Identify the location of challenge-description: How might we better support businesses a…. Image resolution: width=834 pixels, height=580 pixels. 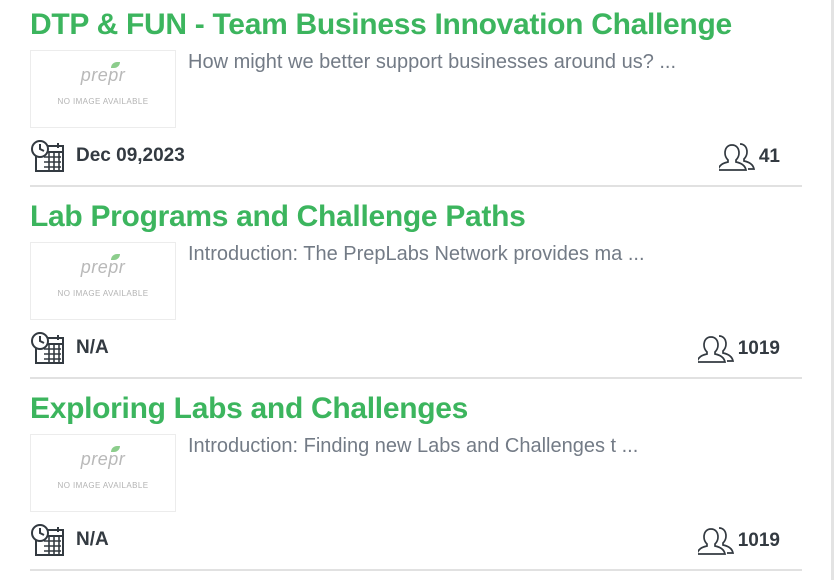
(432, 62).